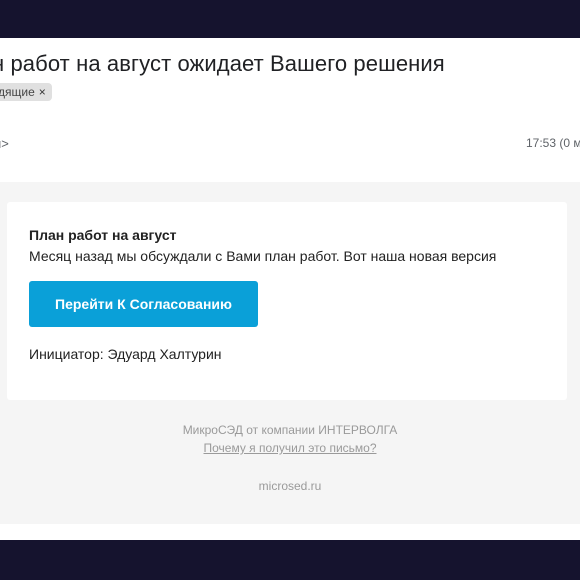 The image size is (580, 580). What do you see at coordinates (290, 560) in the screenshot?
I see `bottom-frame-bar` at bounding box center [290, 560].